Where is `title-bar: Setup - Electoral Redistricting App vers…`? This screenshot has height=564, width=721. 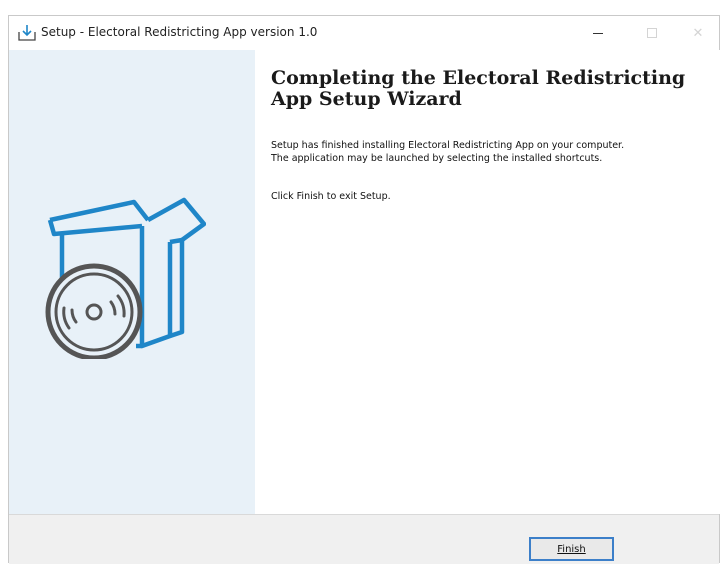
title-bar: Setup - Electoral Redistricting App vers… is located at coordinates (364, 33).